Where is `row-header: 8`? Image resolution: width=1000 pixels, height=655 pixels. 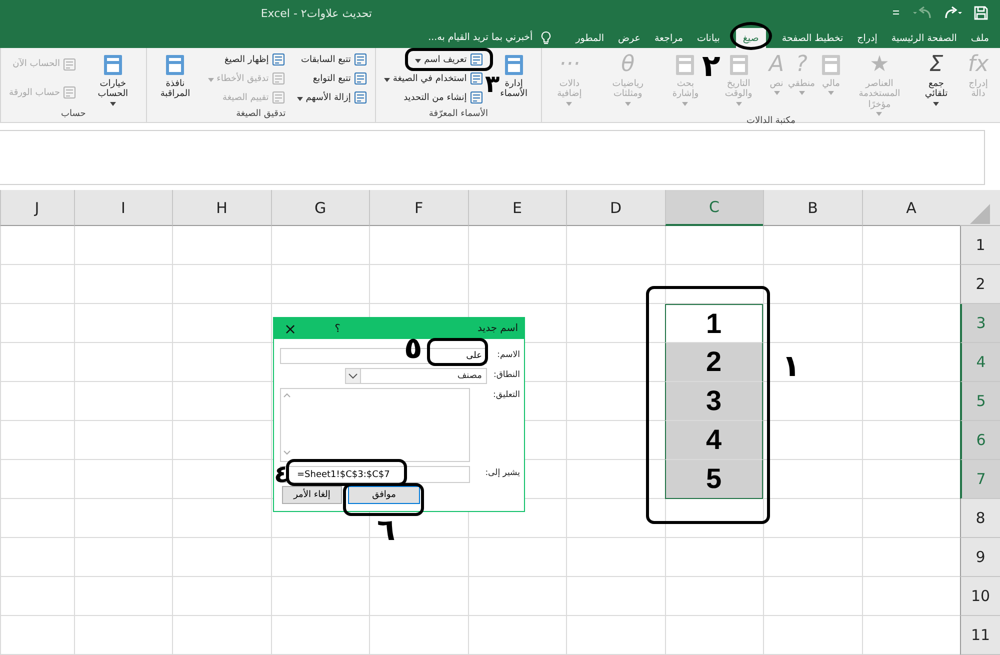 row-header: 8 is located at coordinates (980, 518).